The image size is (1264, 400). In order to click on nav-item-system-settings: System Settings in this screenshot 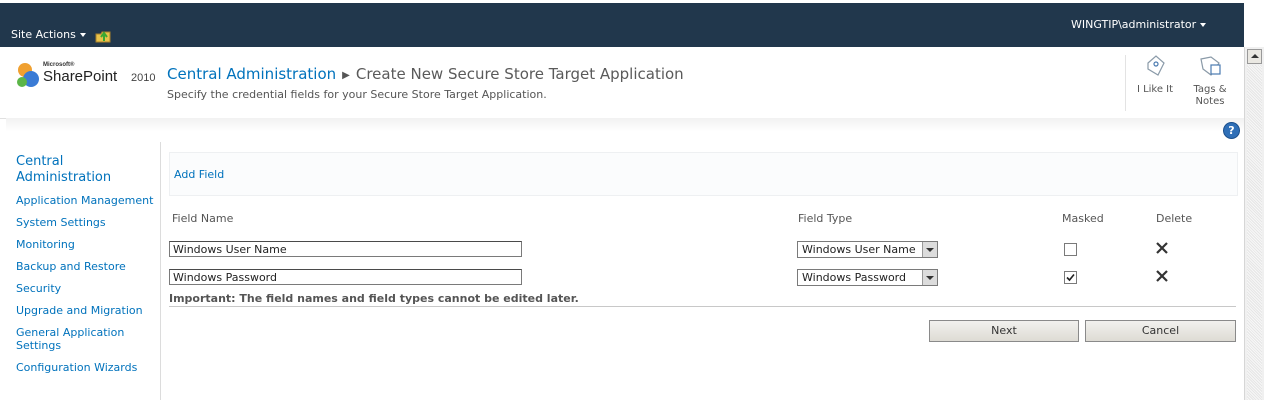, I will do `click(61, 222)`.